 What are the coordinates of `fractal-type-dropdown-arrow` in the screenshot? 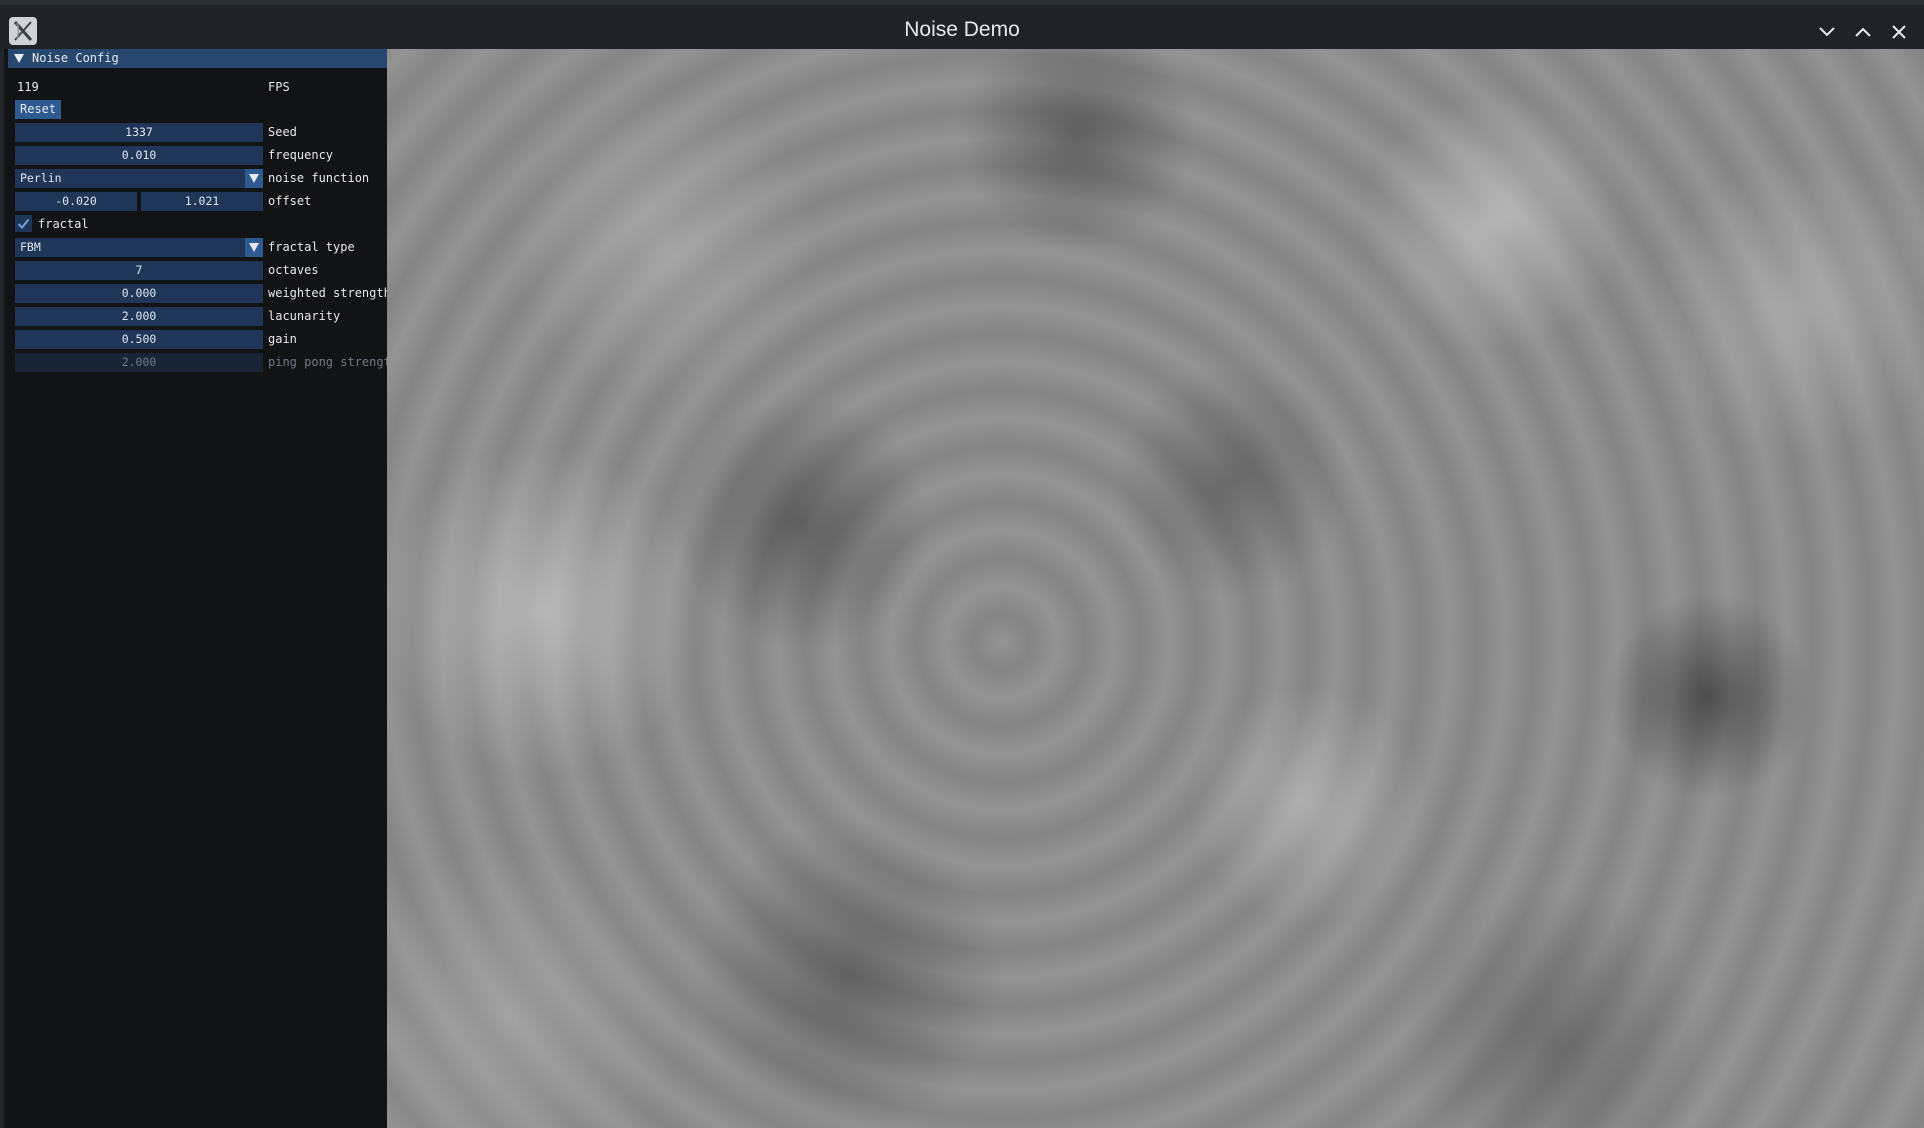 It's located at (254, 247).